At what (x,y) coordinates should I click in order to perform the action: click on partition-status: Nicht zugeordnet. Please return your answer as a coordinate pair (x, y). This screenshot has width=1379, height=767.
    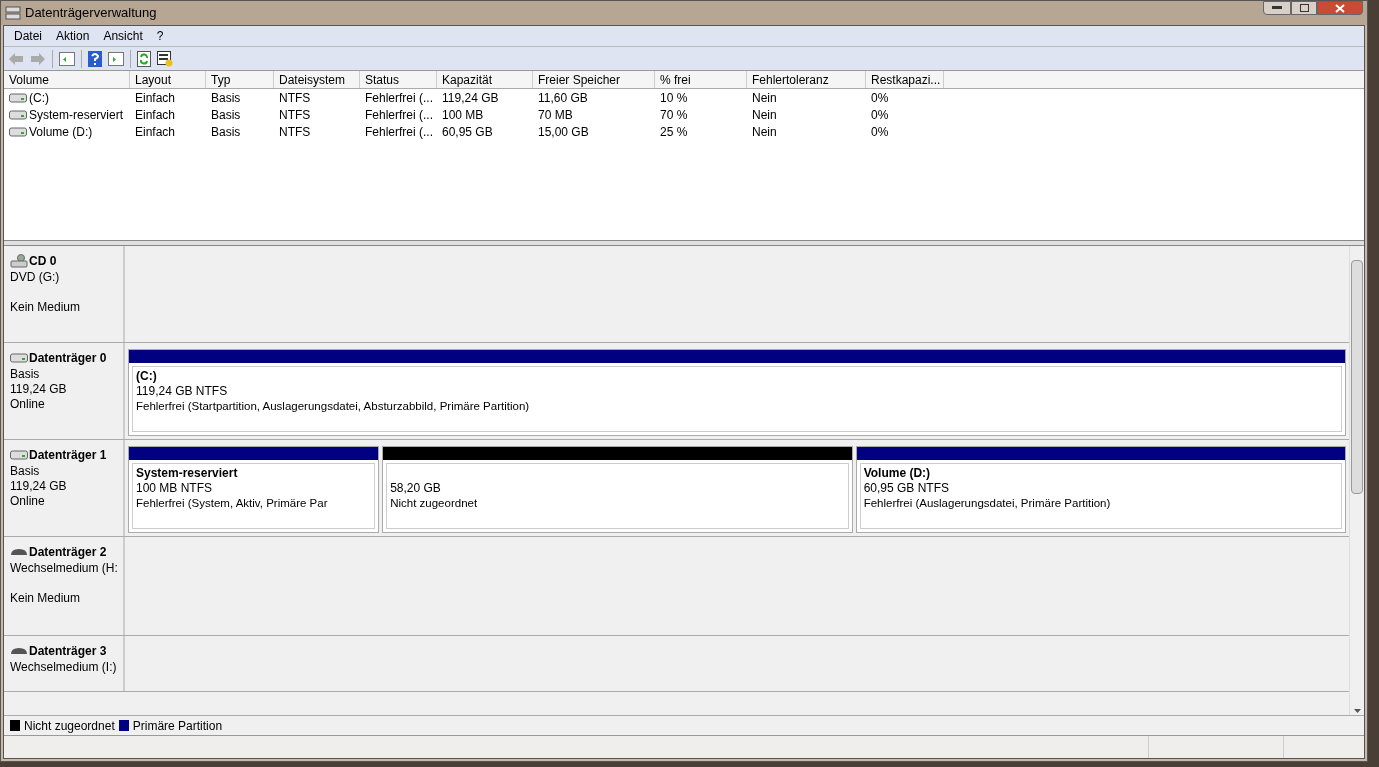
    Looking at the image, I should click on (434, 503).